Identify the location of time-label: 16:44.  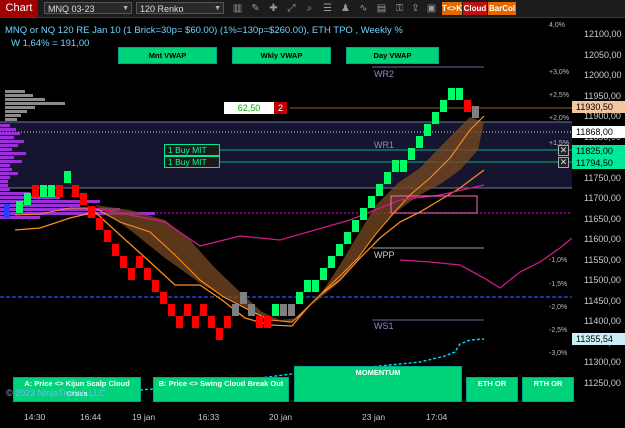
(91, 417).